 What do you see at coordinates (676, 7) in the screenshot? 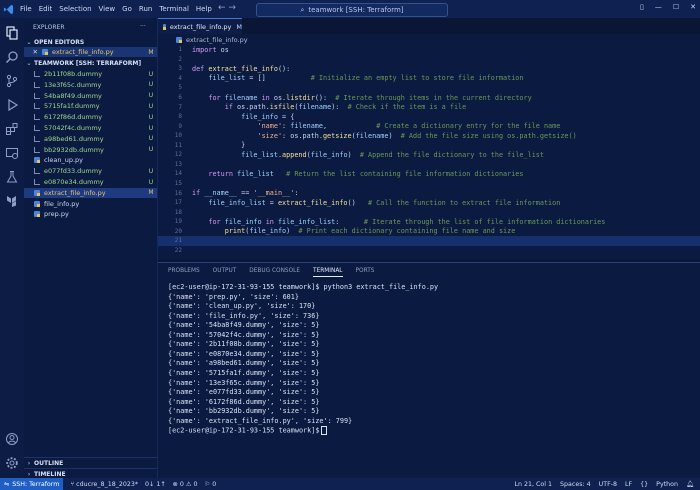
I see `maximize-icon: ☐` at bounding box center [676, 7].